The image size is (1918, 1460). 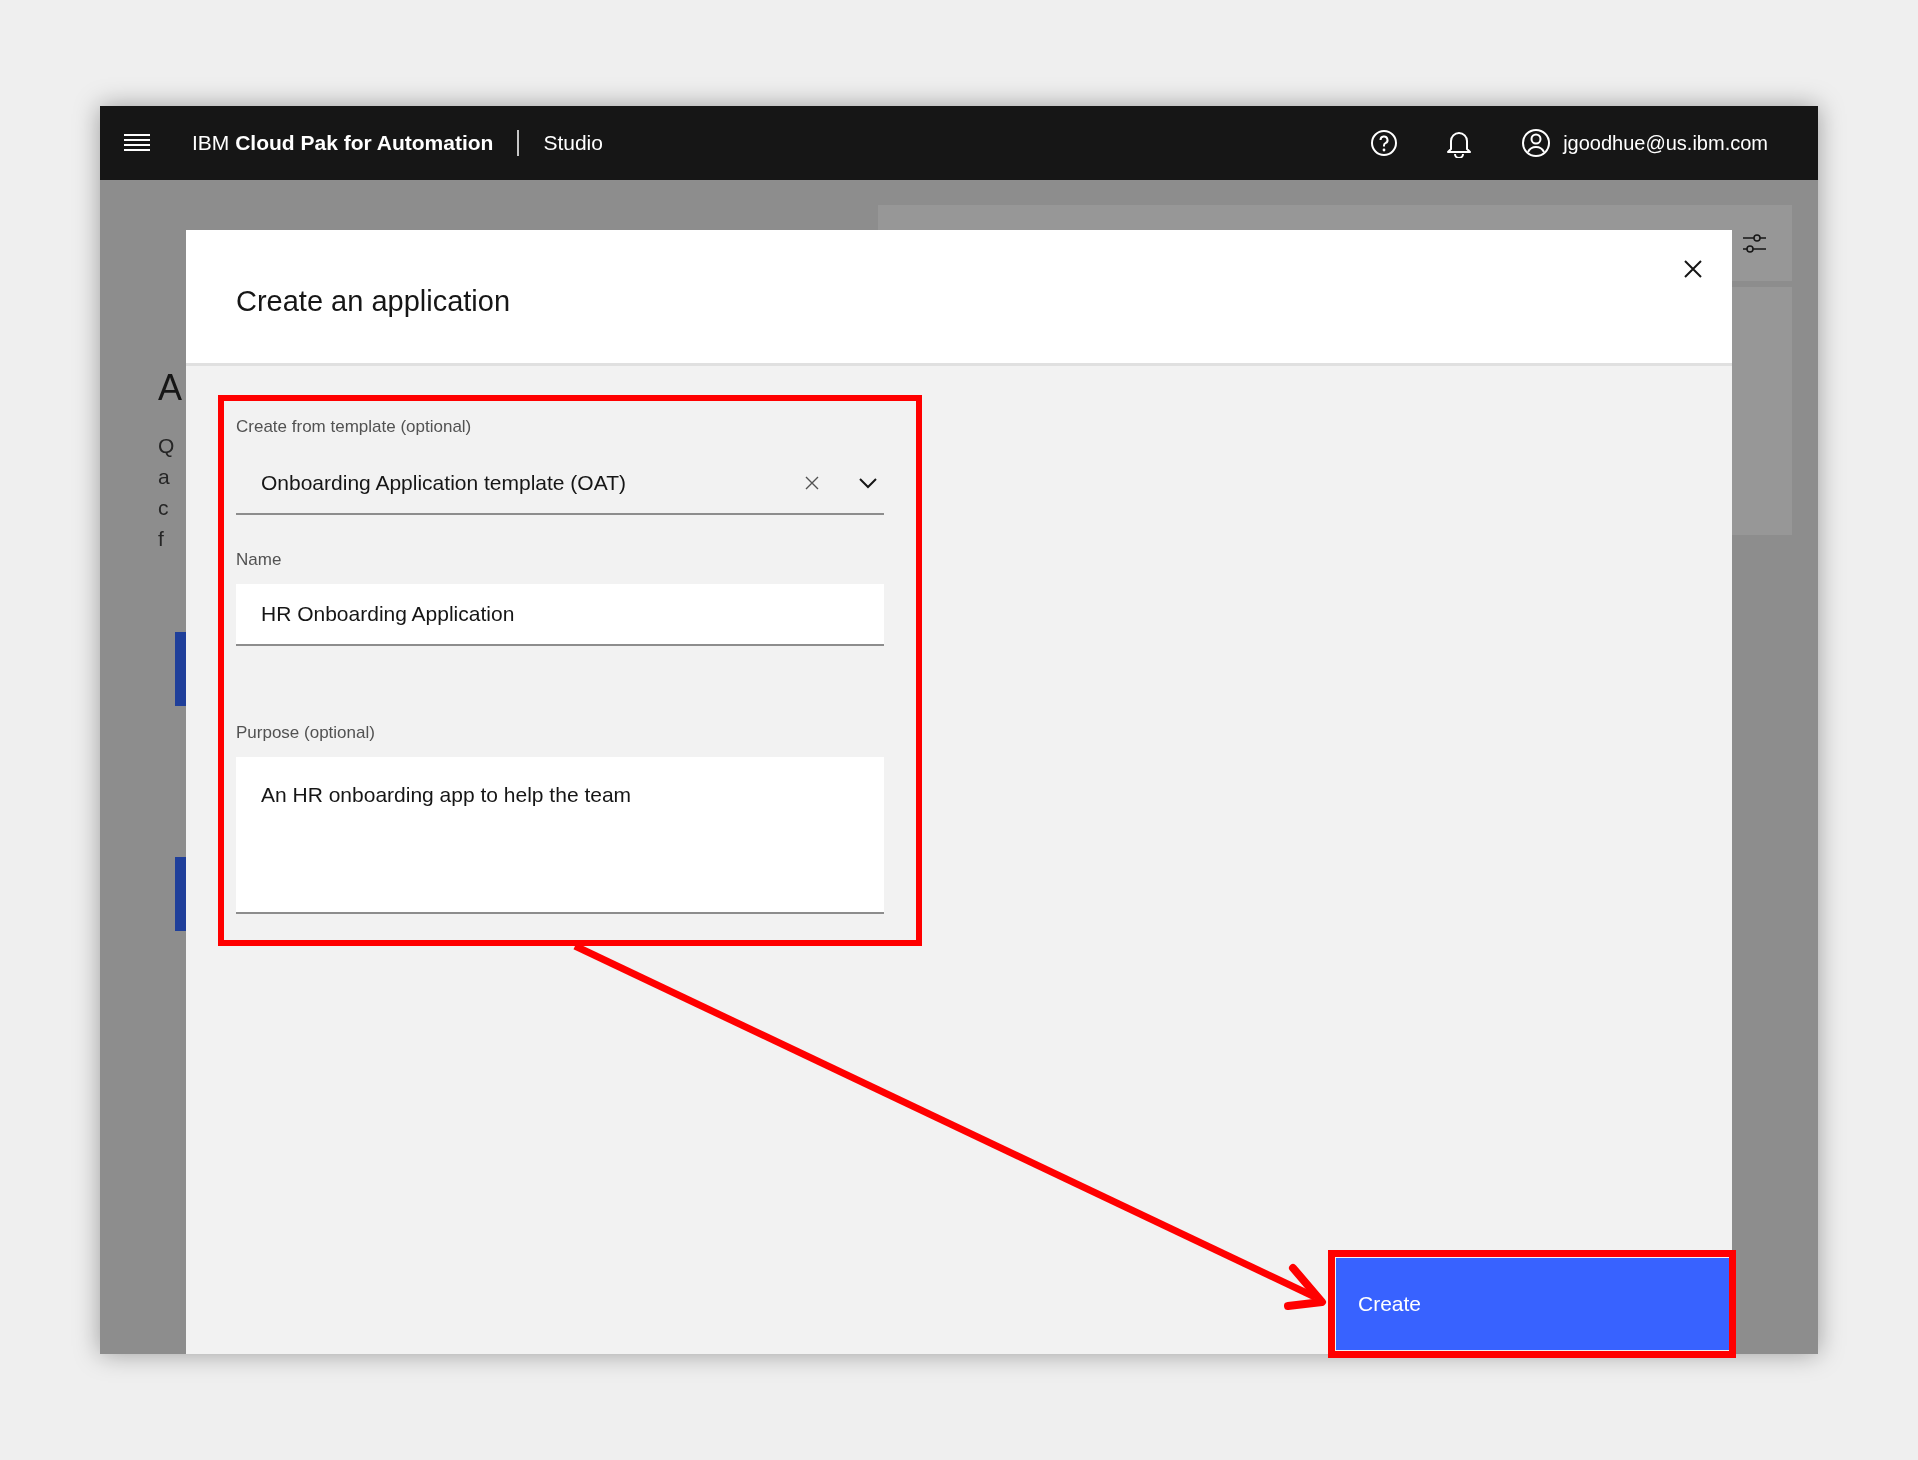 What do you see at coordinates (164, 477) in the screenshot?
I see `page-text: a` at bounding box center [164, 477].